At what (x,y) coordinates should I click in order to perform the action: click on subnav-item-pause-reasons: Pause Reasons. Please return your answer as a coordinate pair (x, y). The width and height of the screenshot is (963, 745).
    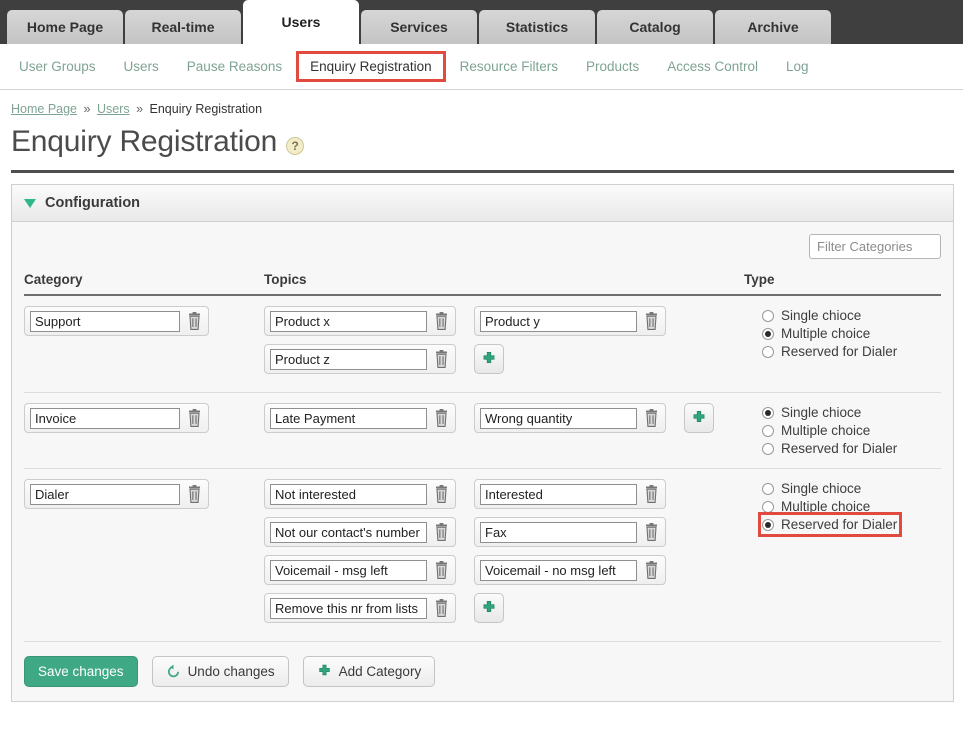
    Looking at the image, I should click on (234, 66).